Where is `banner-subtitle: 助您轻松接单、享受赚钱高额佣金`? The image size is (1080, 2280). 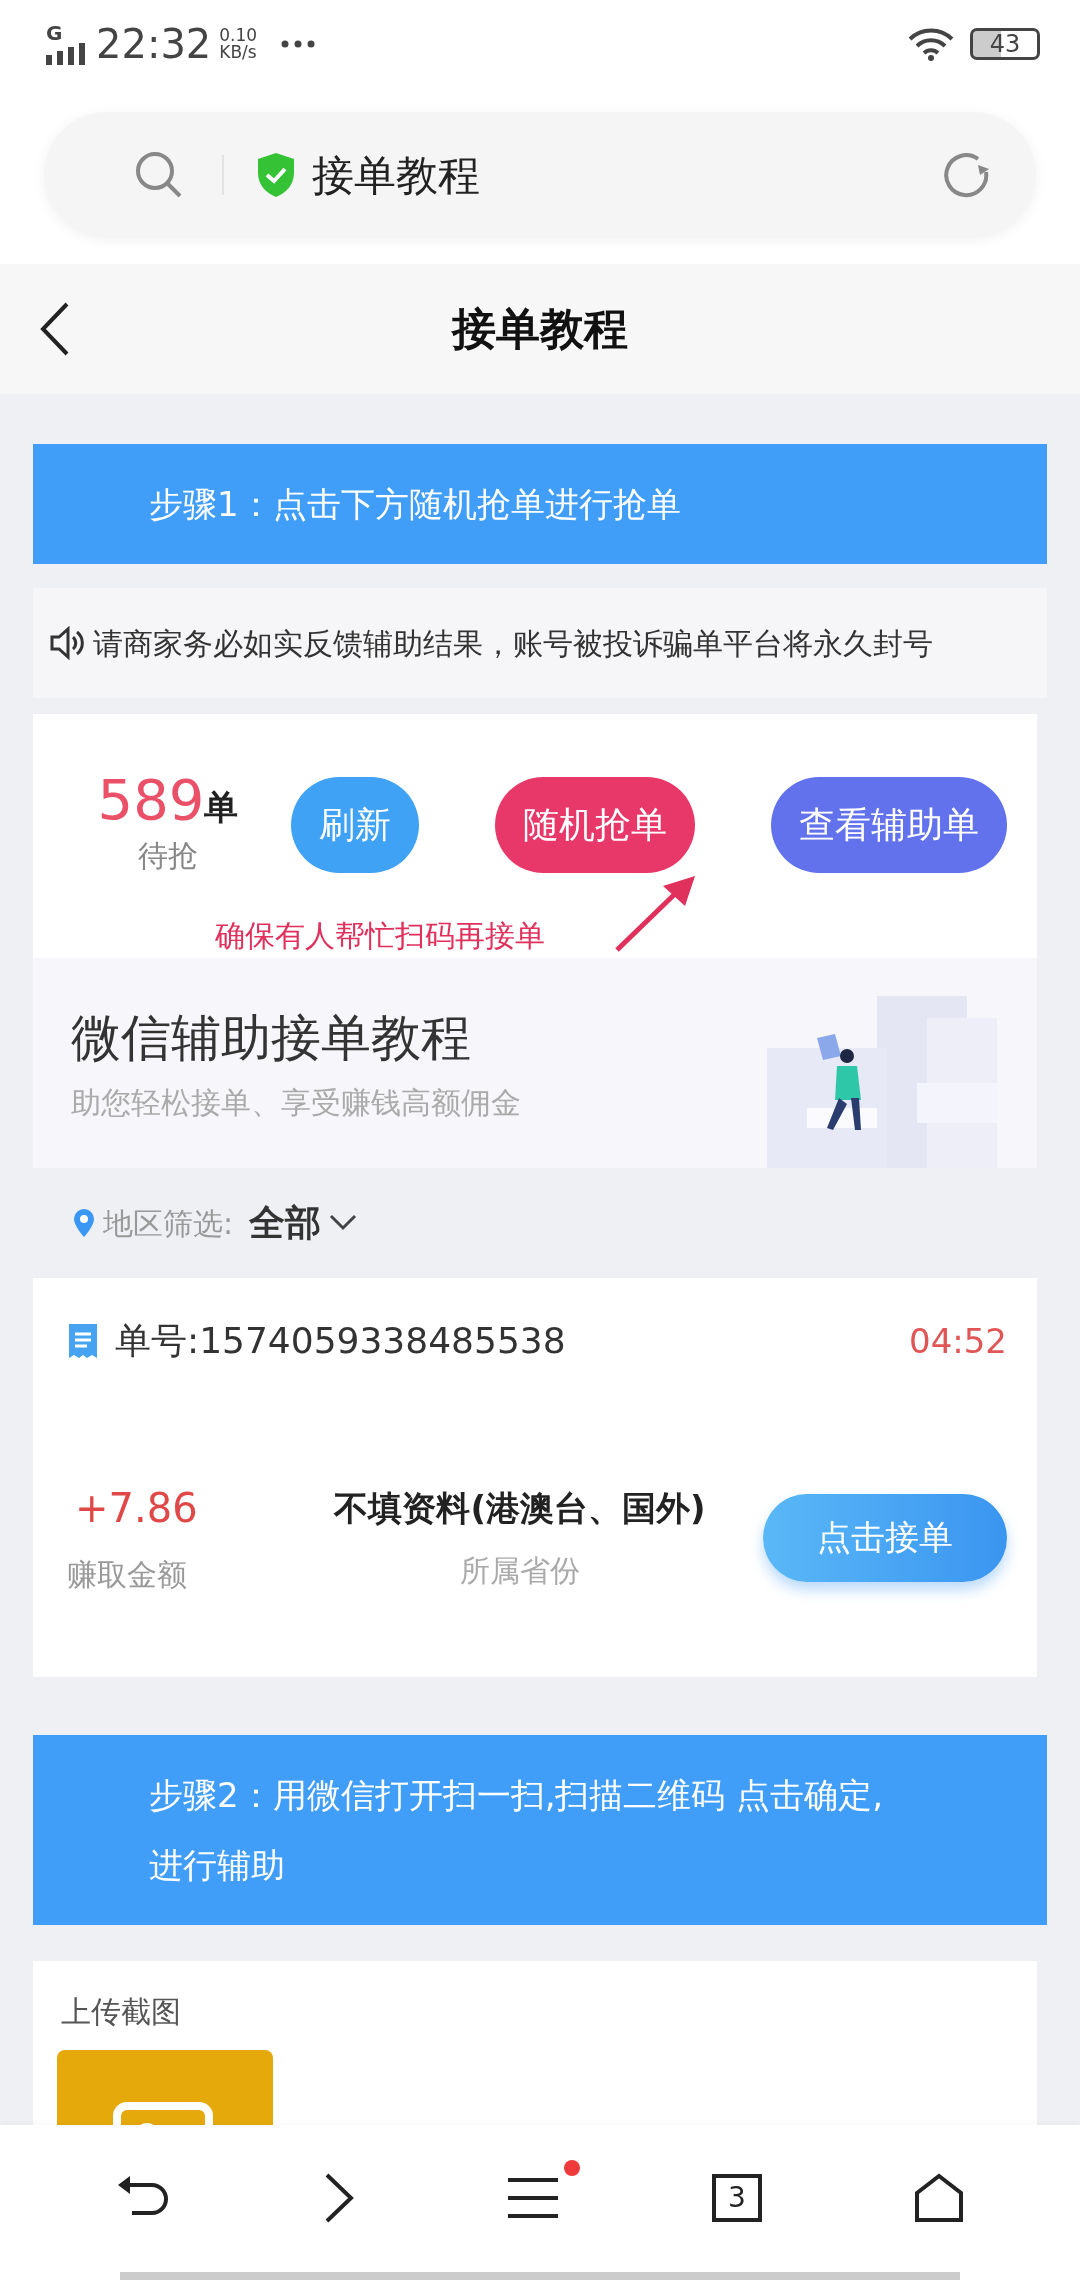
banner-subtitle: 助您轻松接单、享受赚钱高额佣金 is located at coordinates (296, 1103).